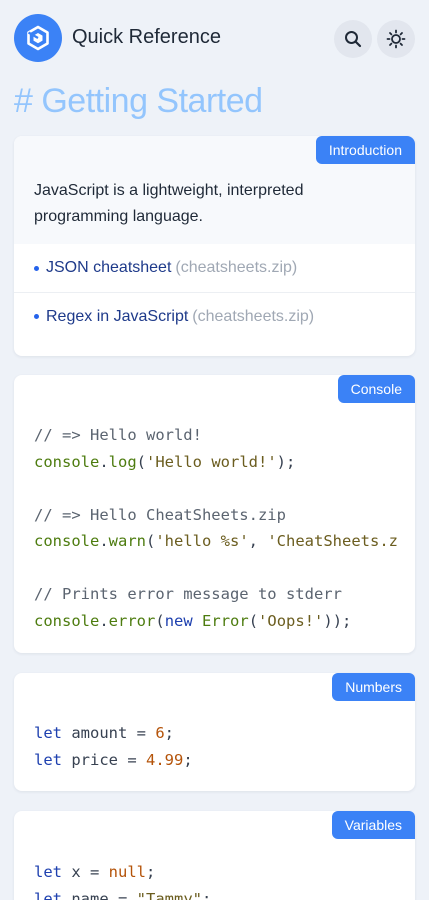 Image resolution: width=429 pixels, height=900 pixels. What do you see at coordinates (38, 38) in the screenshot?
I see `cube-logo-icon` at bounding box center [38, 38].